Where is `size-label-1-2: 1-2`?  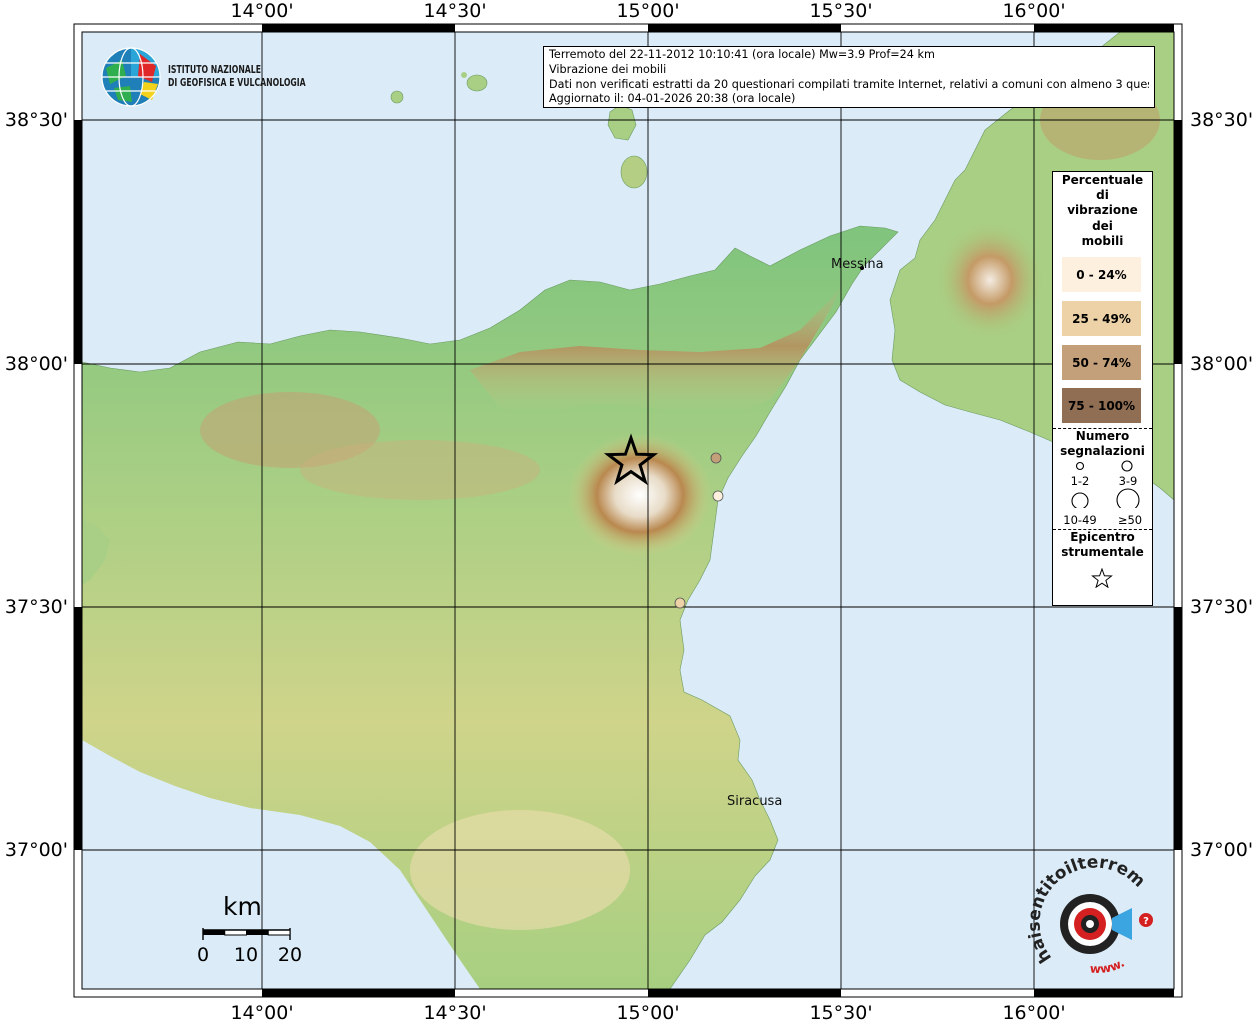
size-label-1-2: 1-2 is located at coordinates (1080, 481).